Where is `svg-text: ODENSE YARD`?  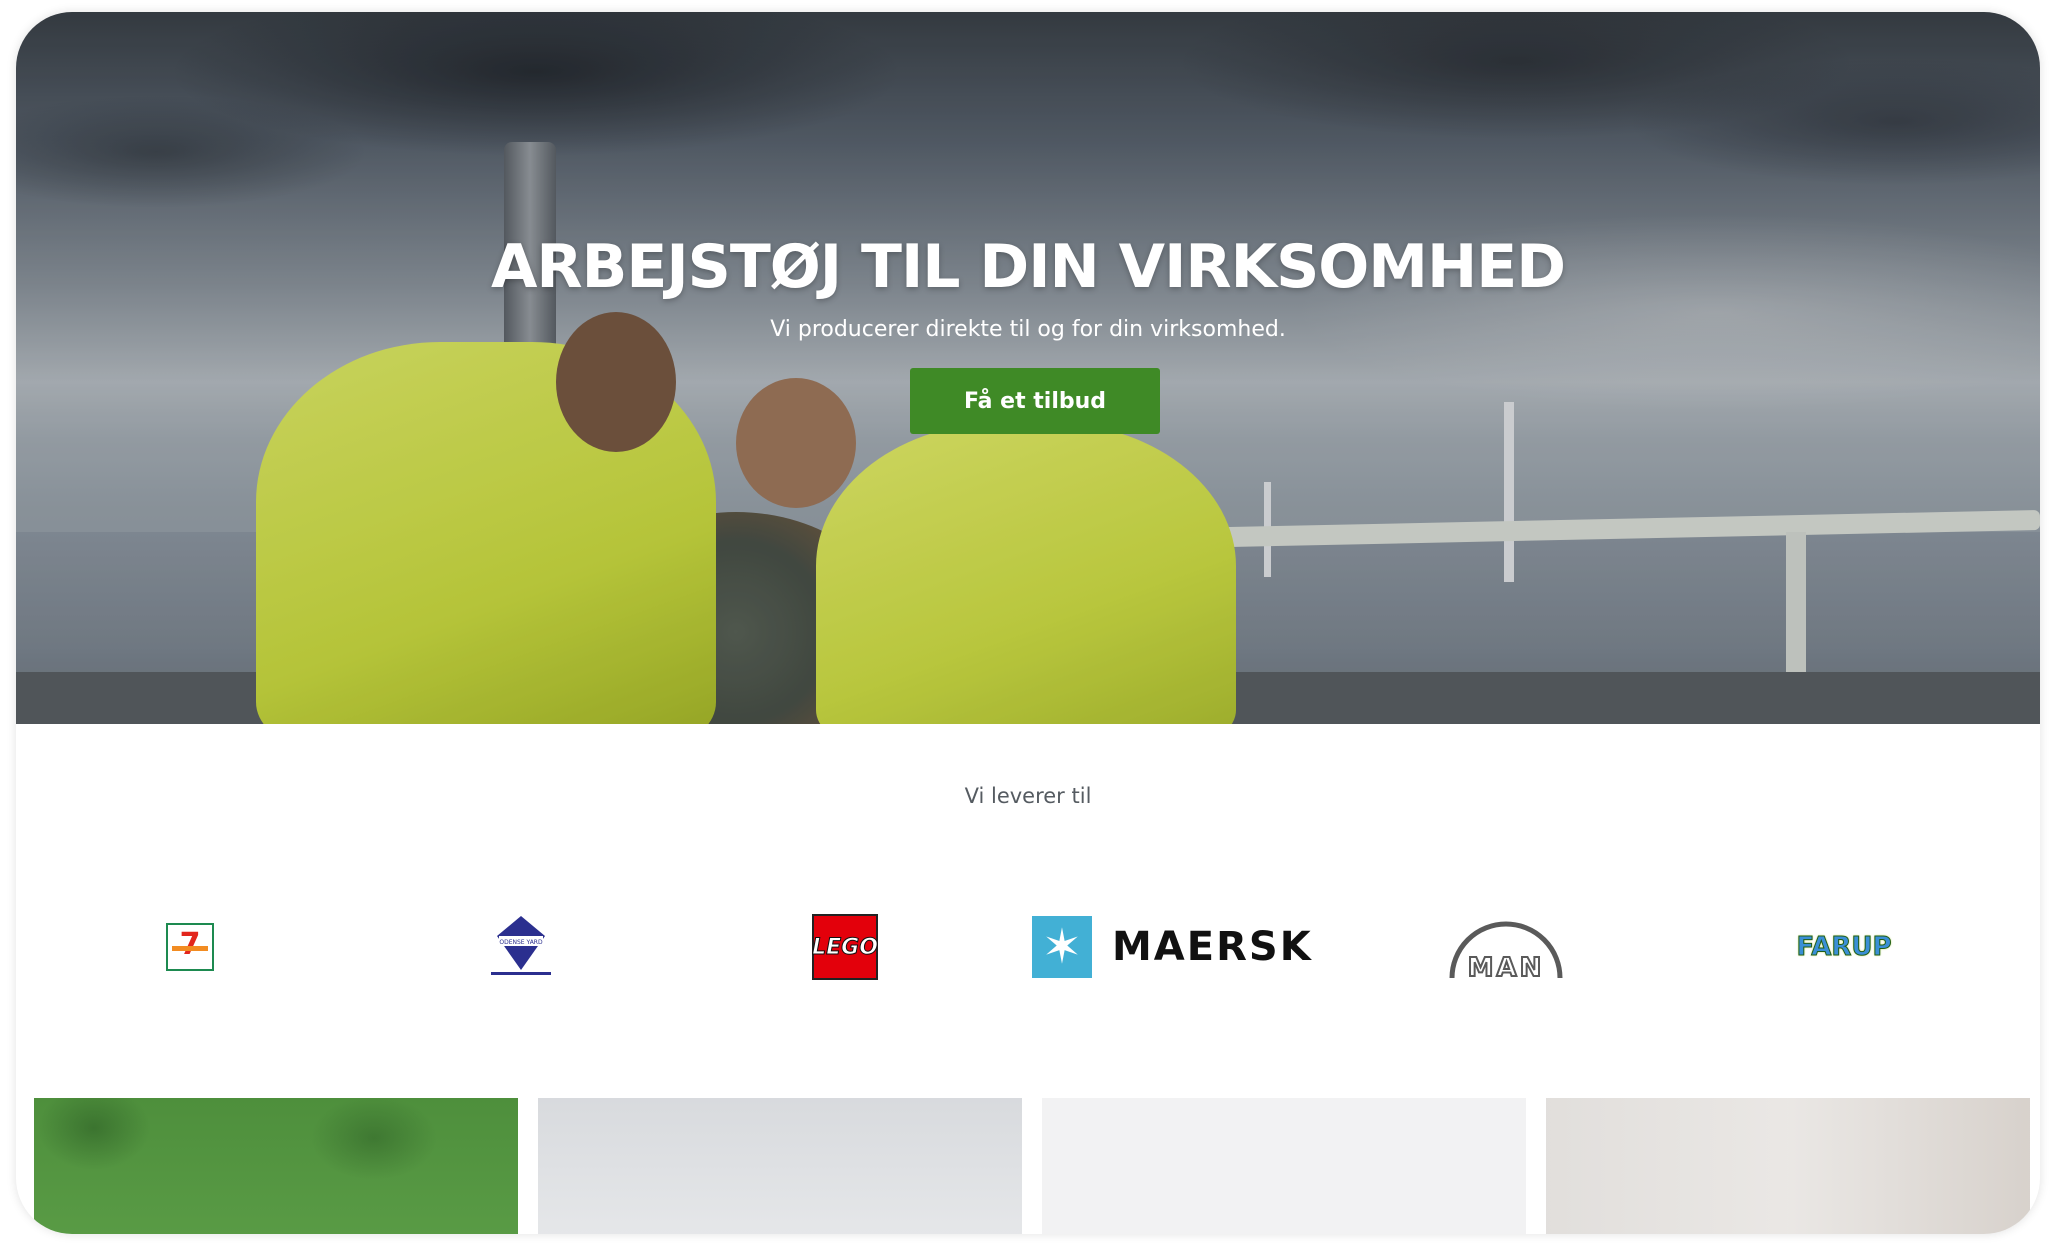 svg-text: ODENSE YARD is located at coordinates (521, 942).